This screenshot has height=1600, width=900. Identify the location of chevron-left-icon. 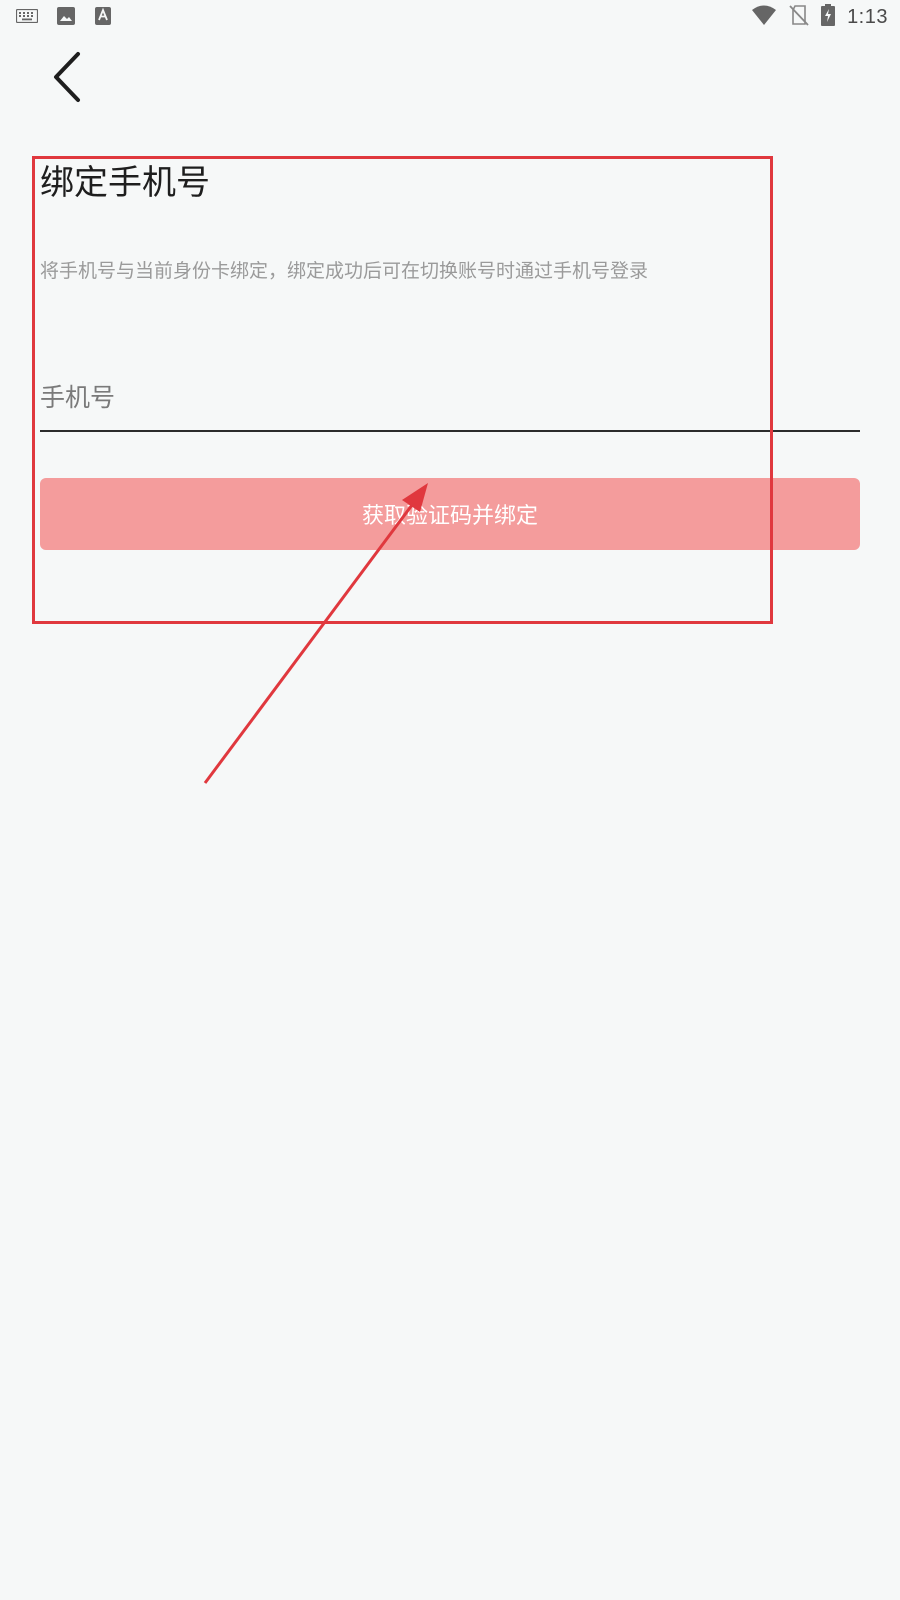
(67, 77).